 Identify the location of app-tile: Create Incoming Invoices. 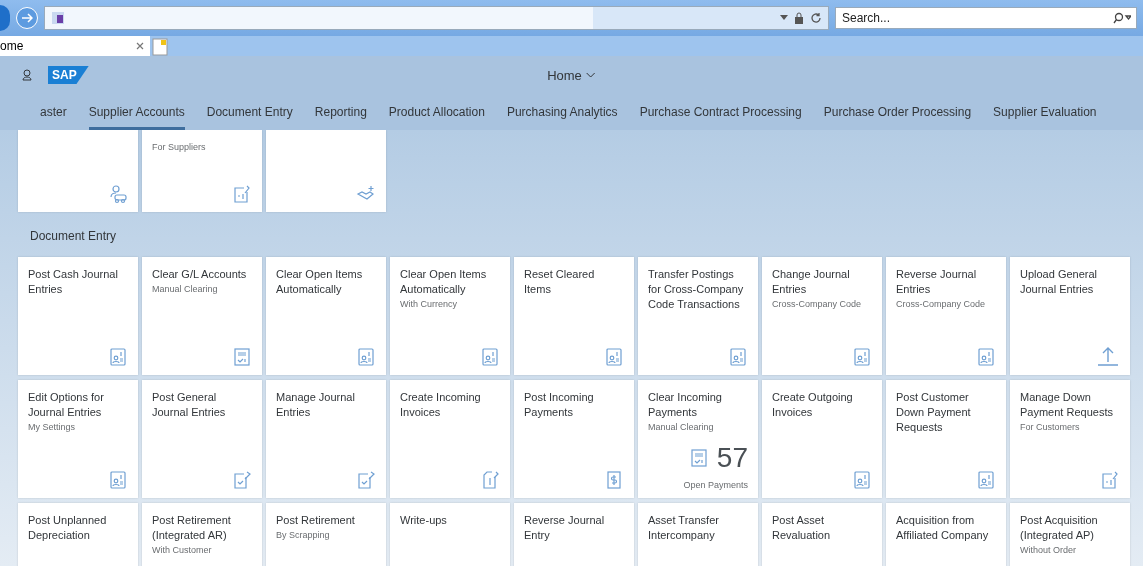
(450, 439).